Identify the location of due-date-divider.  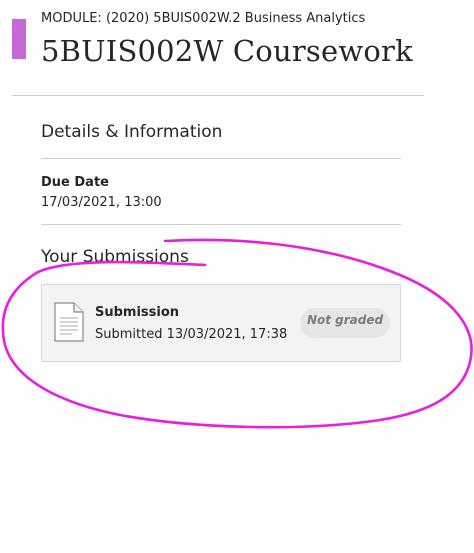
(221, 224).